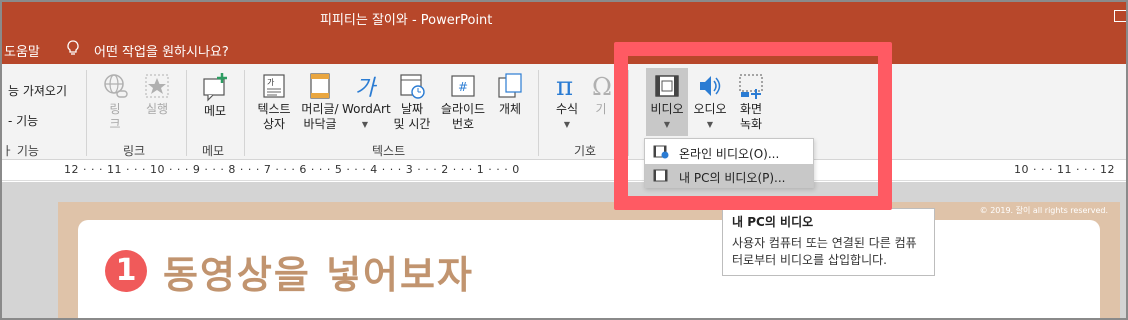 The height and width of the screenshot is (320, 1128). I want to click on tooltip-title: 내 PC의 비디오, so click(773, 222).